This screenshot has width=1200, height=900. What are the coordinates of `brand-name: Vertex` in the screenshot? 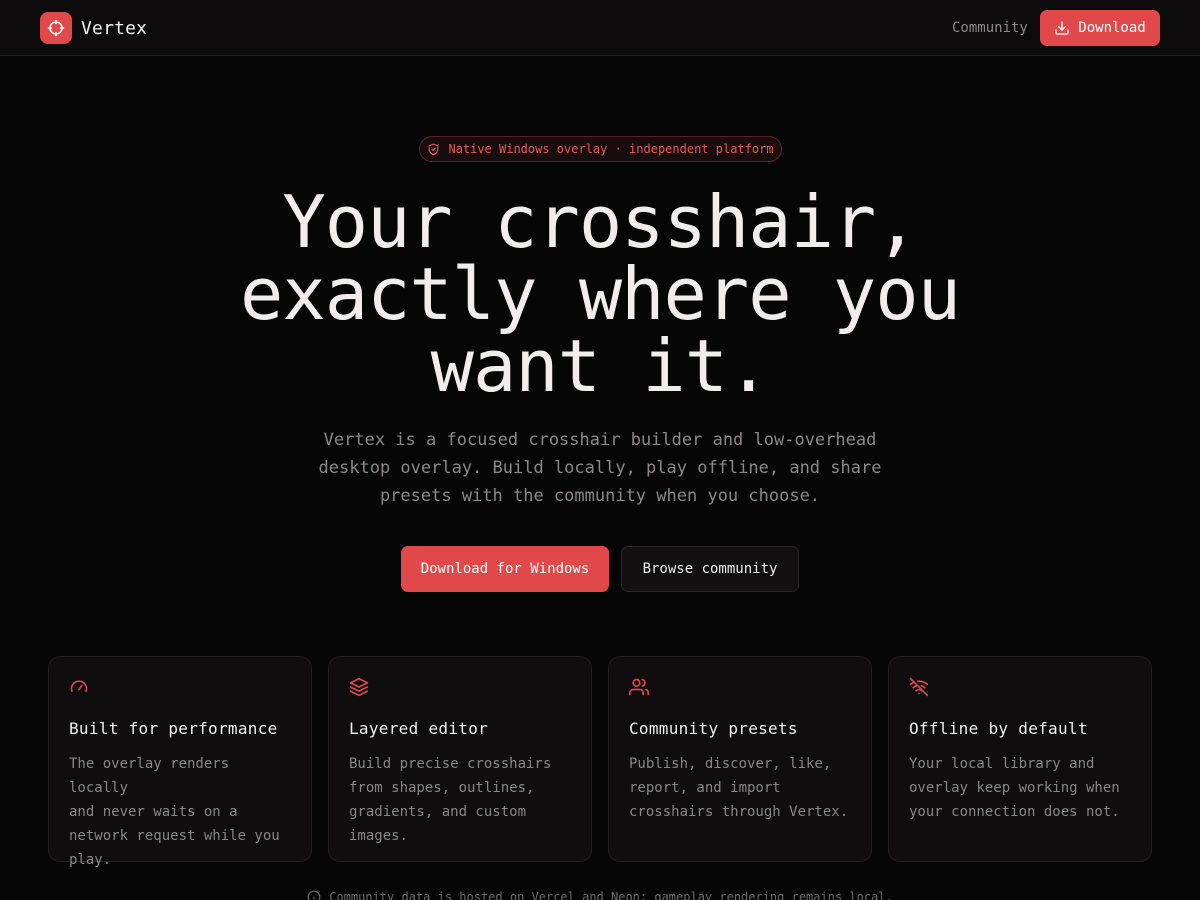 It's located at (114, 28).